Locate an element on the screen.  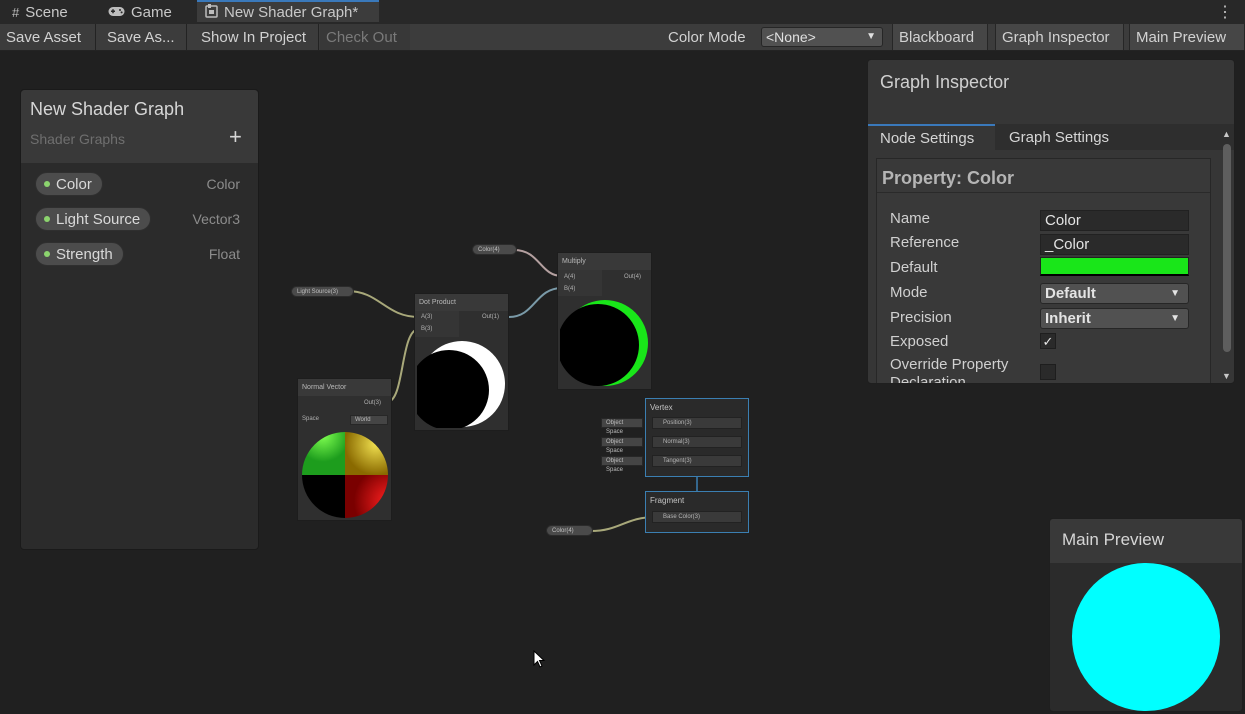
mode-label: Mode is located at coordinates (909, 292).